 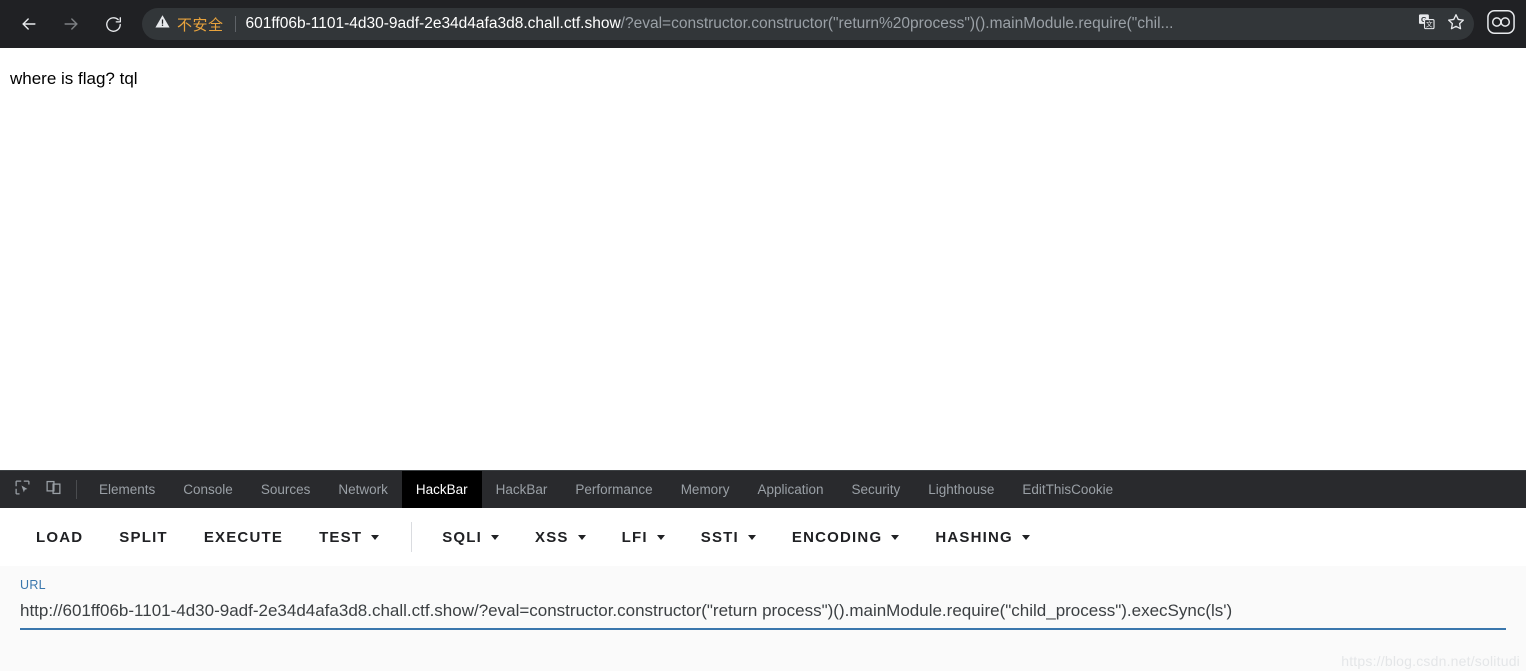 What do you see at coordinates (200, 25) in the screenshot?
I see `security-status-text: 不安全` at bounding box center [200, 25].